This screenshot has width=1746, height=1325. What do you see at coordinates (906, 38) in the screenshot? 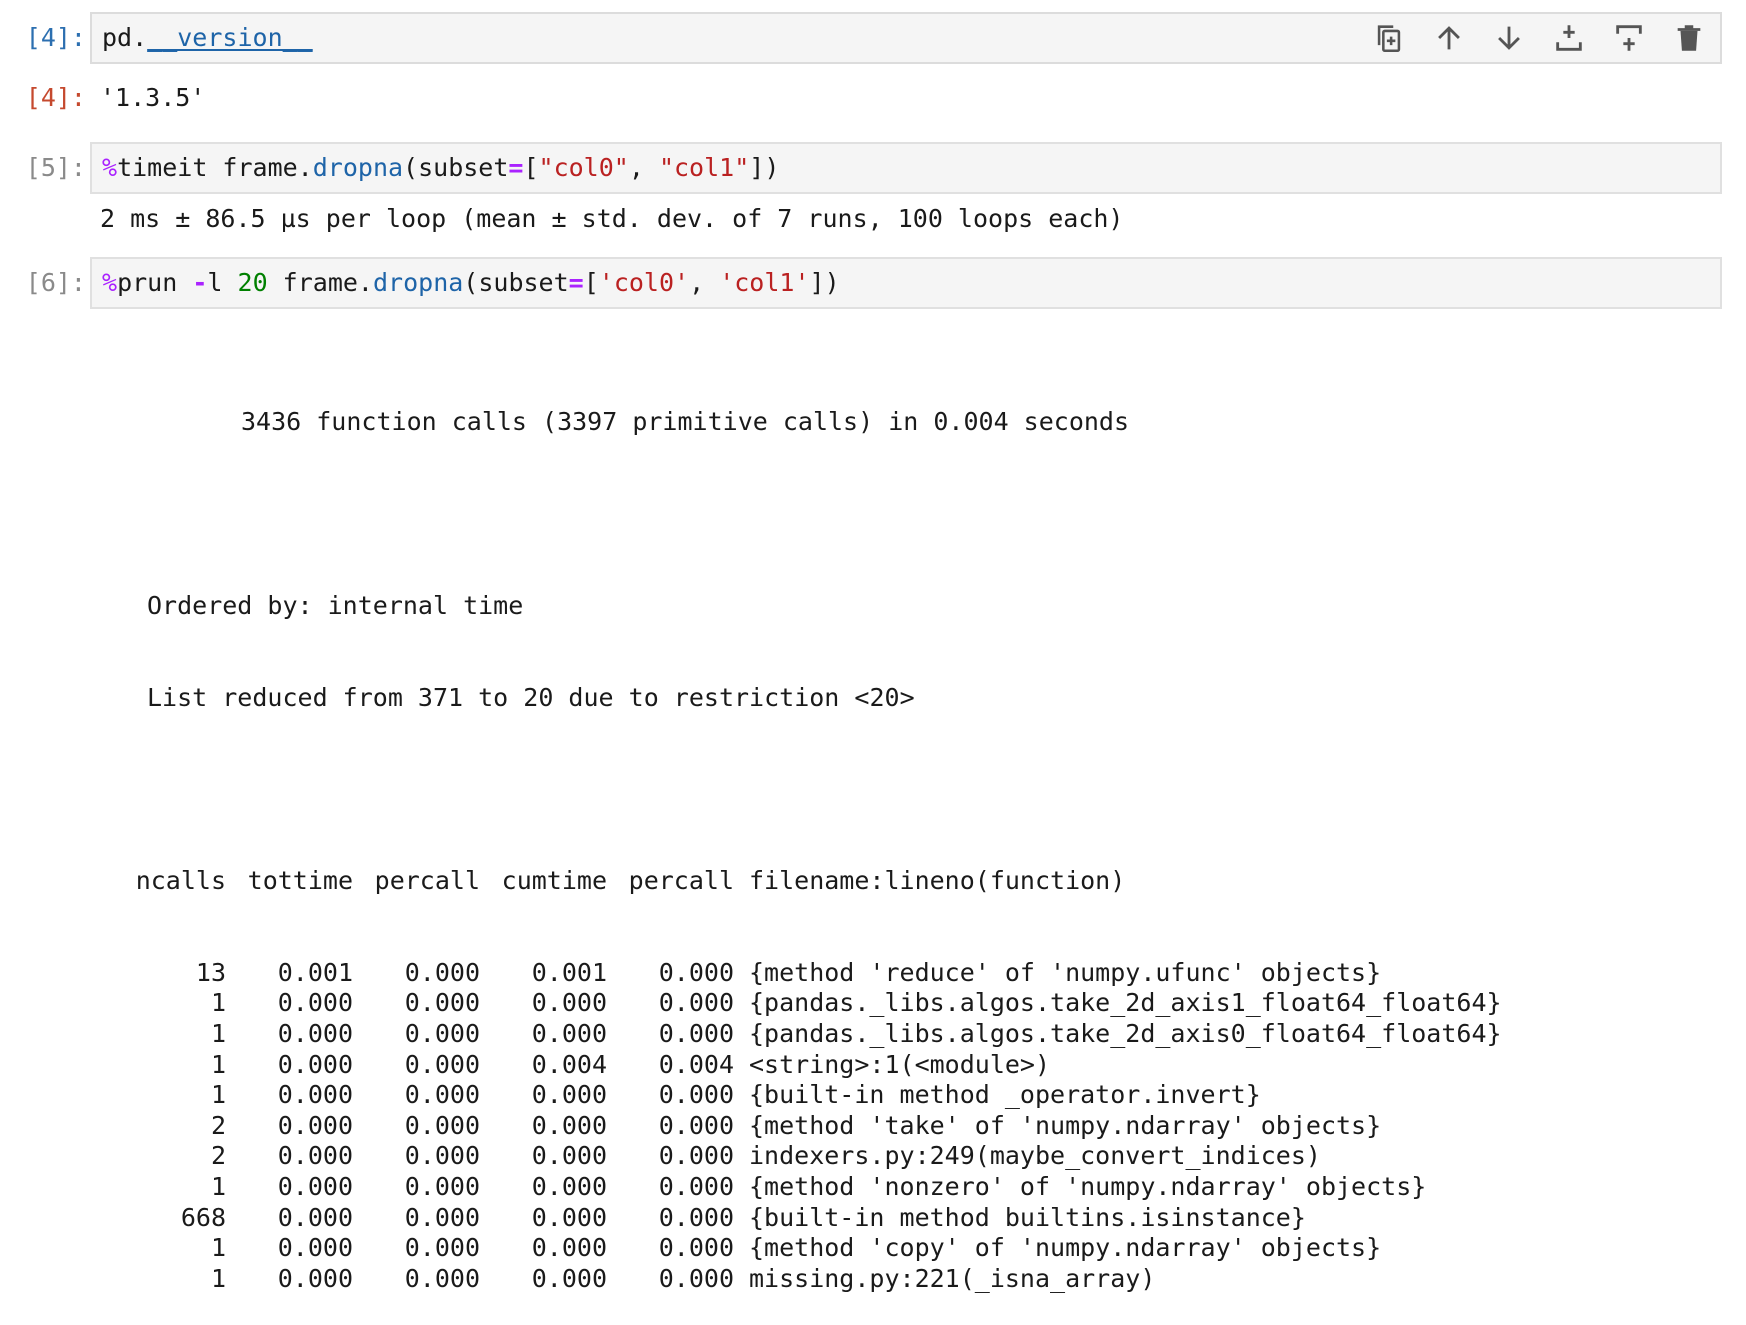
I see `code-cell: pd.__version__` at bounding box center [906, 38].